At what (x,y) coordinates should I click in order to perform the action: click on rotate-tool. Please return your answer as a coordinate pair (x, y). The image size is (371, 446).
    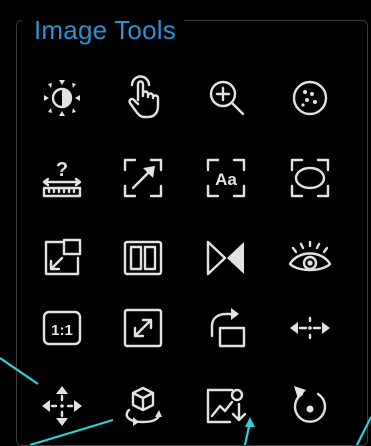
    Looking at the image, I should click on (226, 328).